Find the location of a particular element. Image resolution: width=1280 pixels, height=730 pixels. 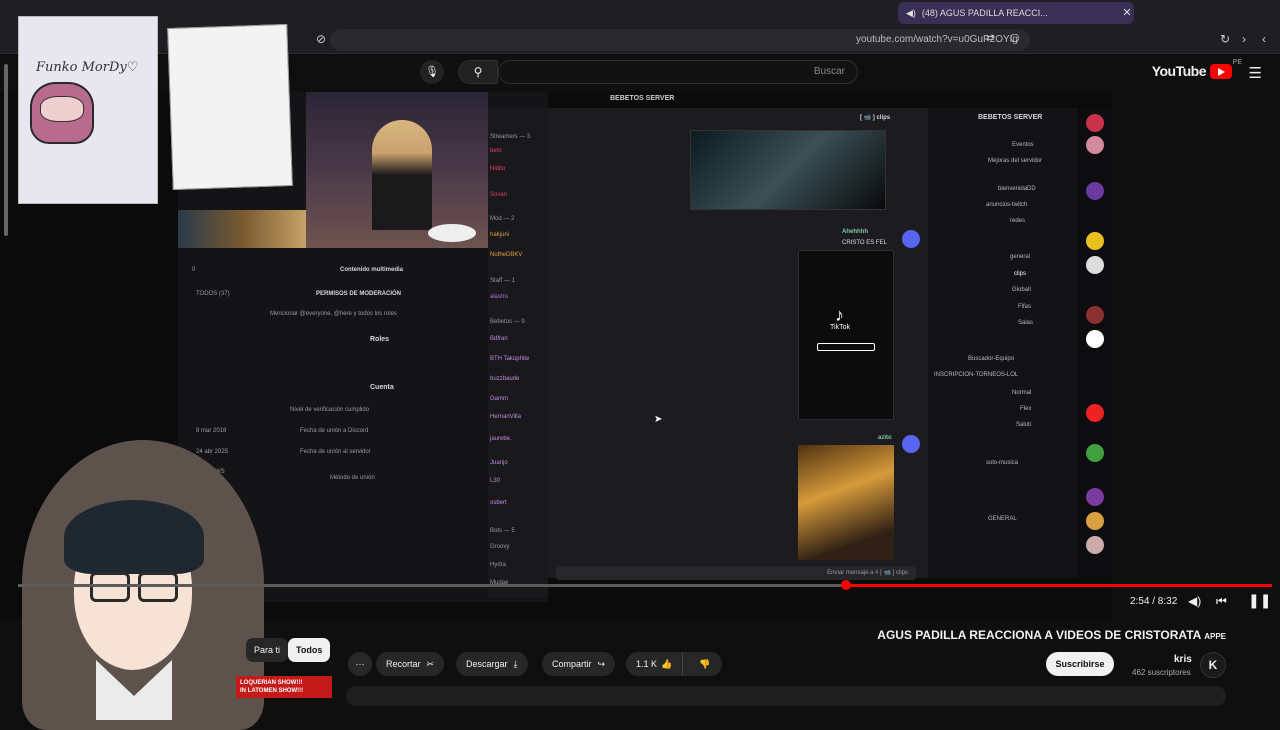

discord-server-list is located at coordinates (1095, 343).